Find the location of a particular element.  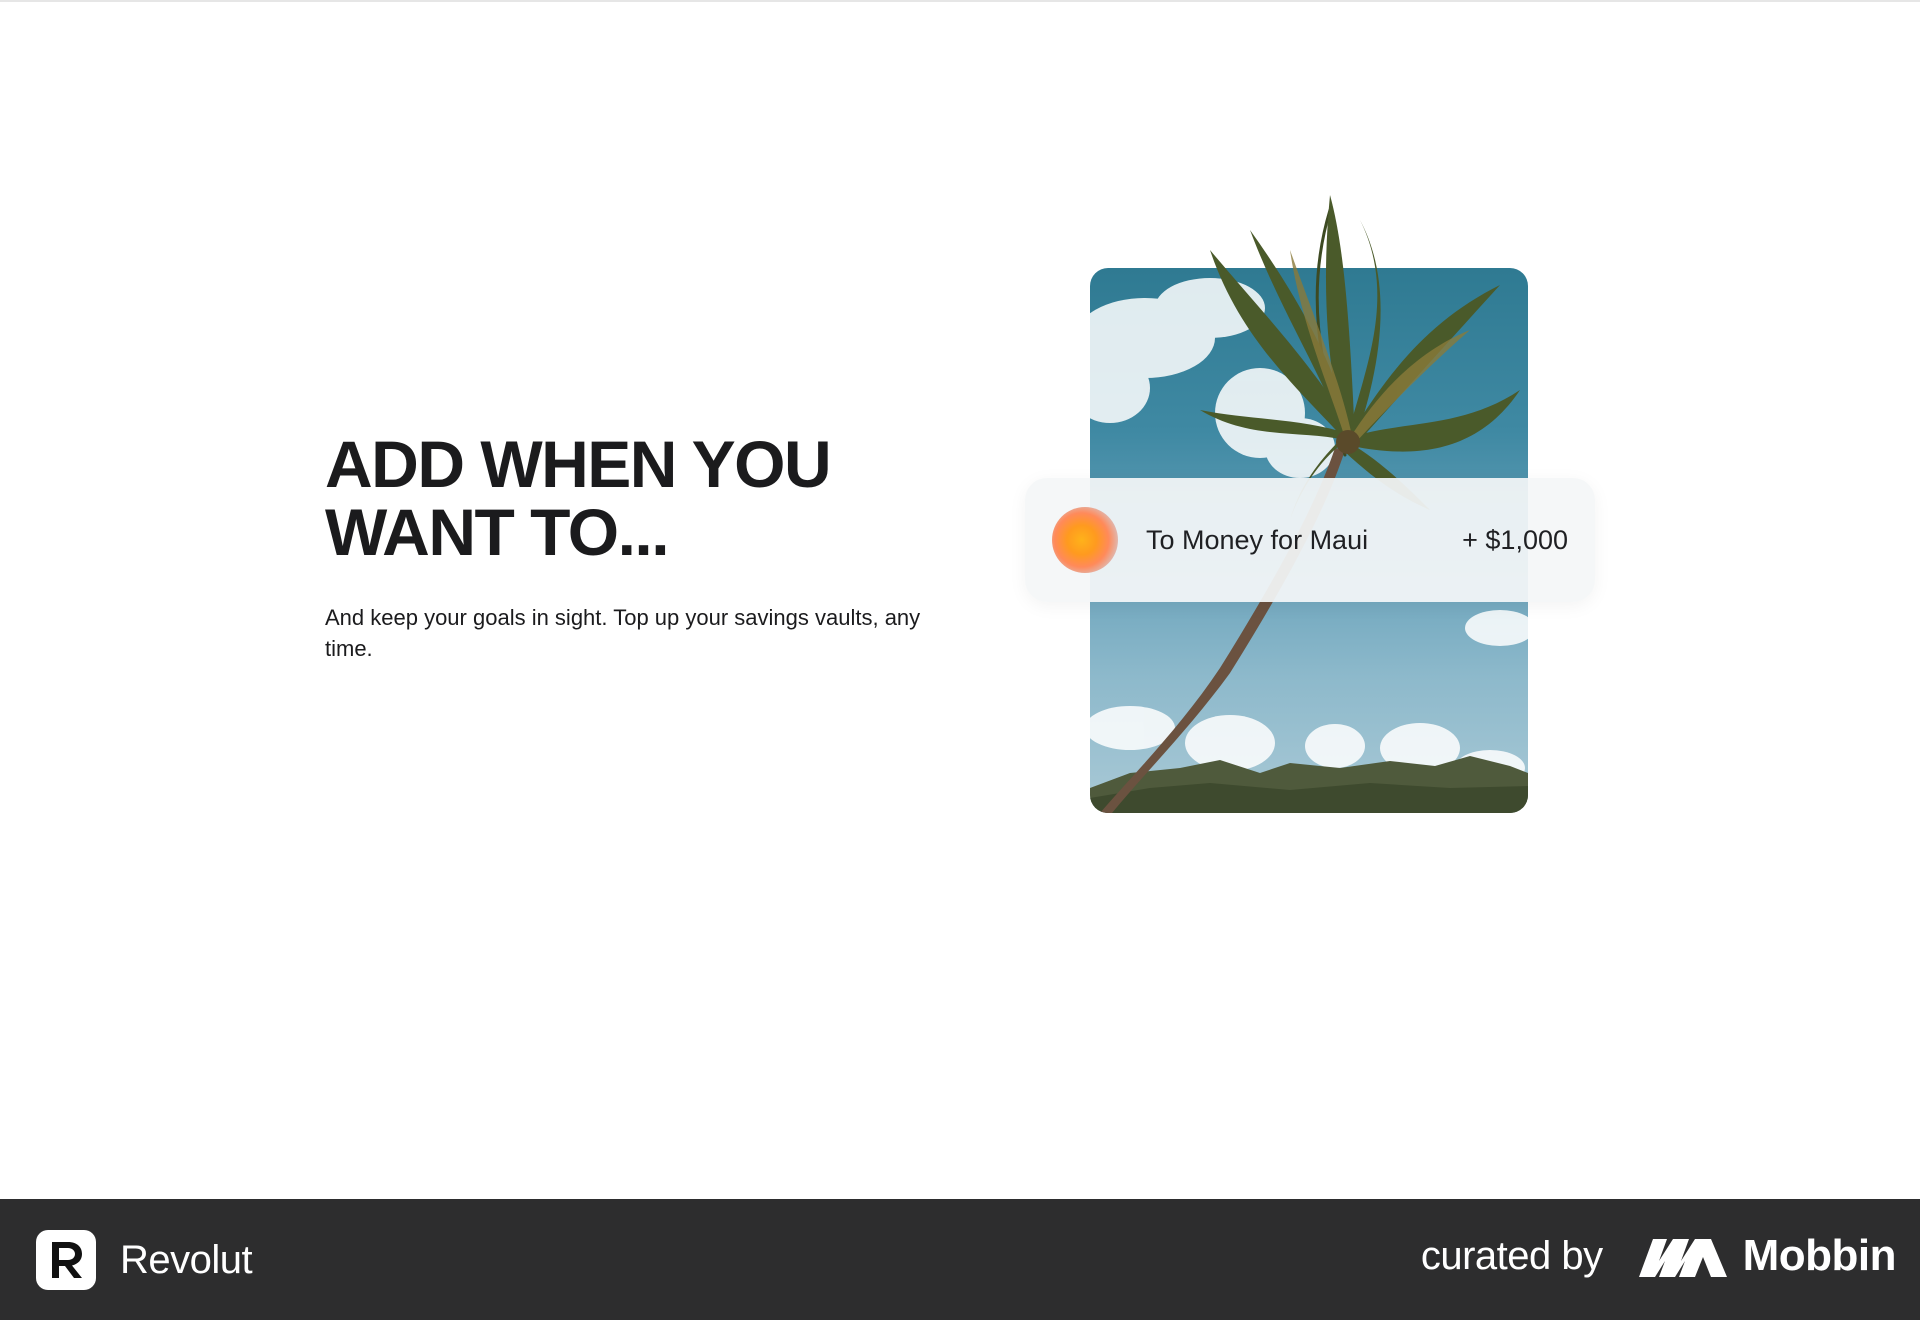

vault-avatar-icon is located at coordinates (1085, 540).